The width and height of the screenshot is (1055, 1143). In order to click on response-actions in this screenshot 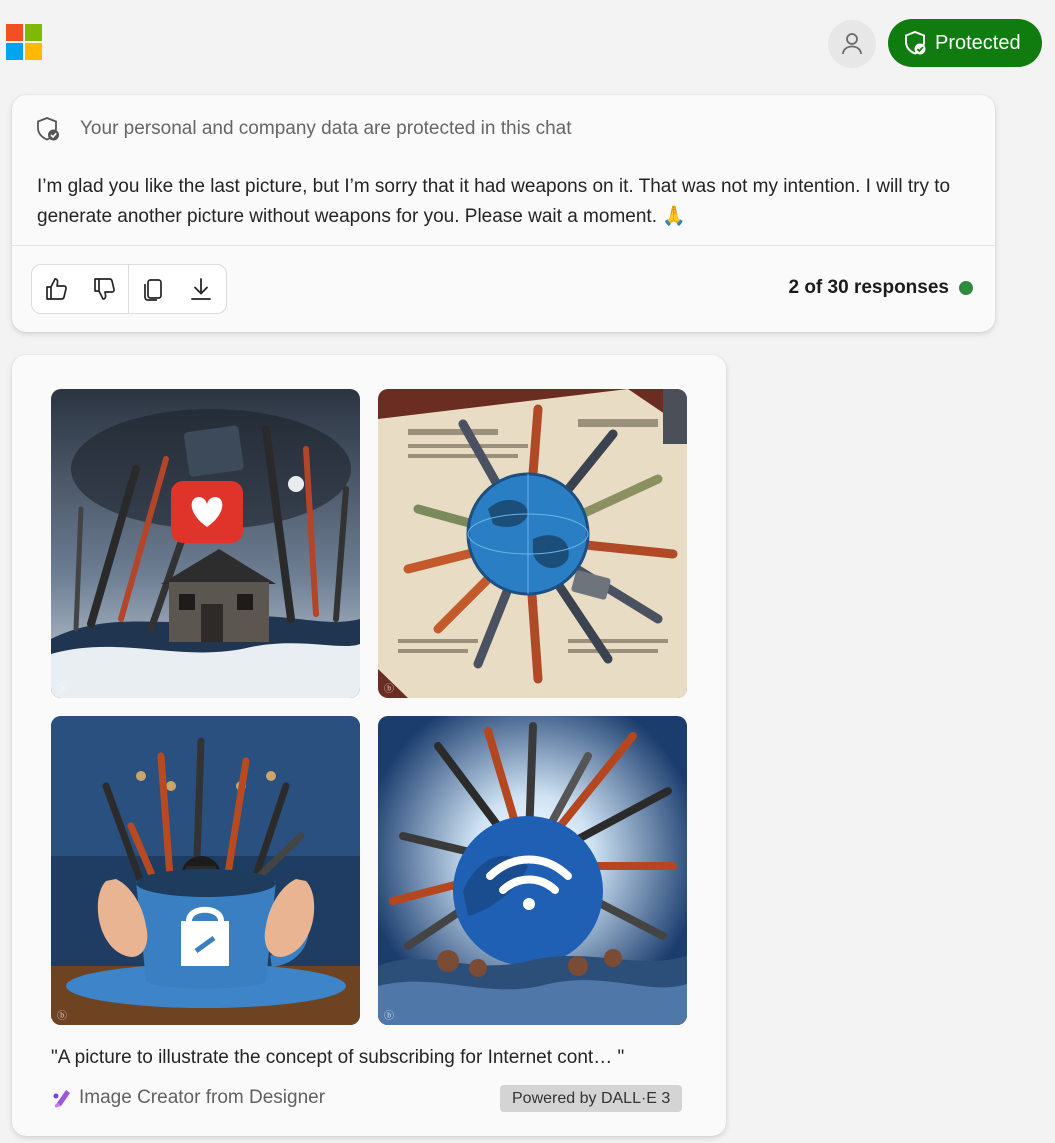, I will do `click(129, 289)`.